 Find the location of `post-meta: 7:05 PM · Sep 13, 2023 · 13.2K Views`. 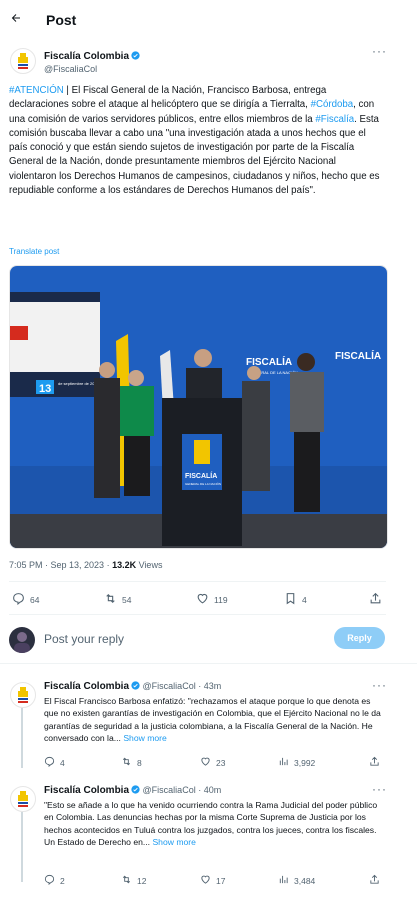

post-meta: 7:05 PM · Sep 13, 2023 · 13.2K Views is located at coordinates (85, 565).